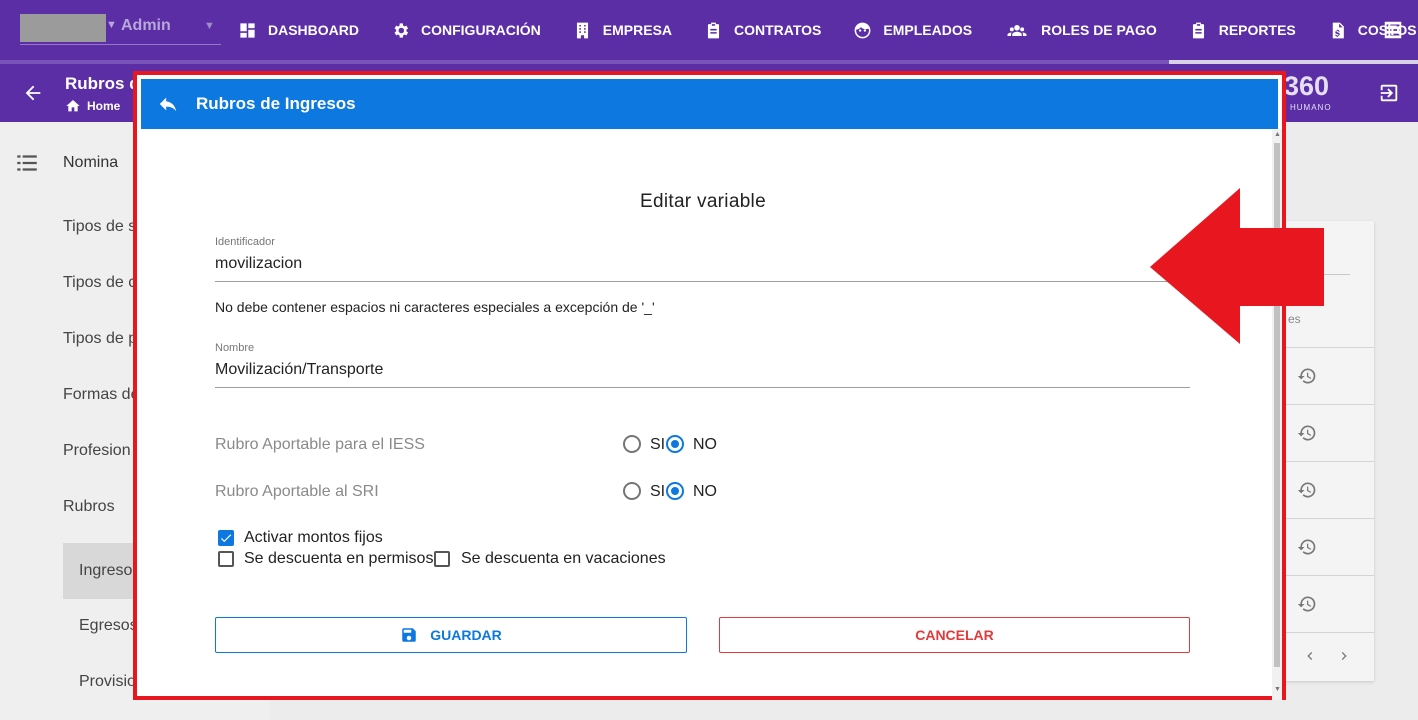 The height and width of the screenshot is (720, 1418). I want to click on save-button: GUARDAR, so click(451, 635).